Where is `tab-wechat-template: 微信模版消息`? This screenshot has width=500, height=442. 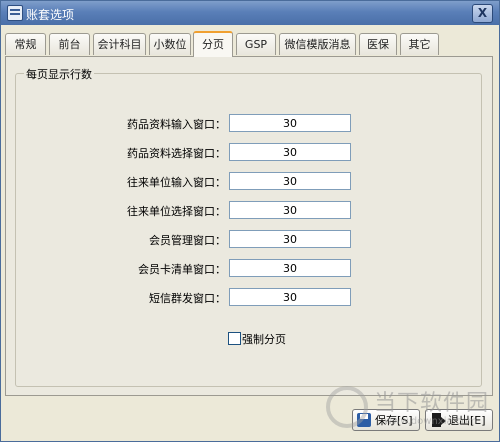
tab-wechat-template: 微信模版消息 is located at coordinates (317, 44).